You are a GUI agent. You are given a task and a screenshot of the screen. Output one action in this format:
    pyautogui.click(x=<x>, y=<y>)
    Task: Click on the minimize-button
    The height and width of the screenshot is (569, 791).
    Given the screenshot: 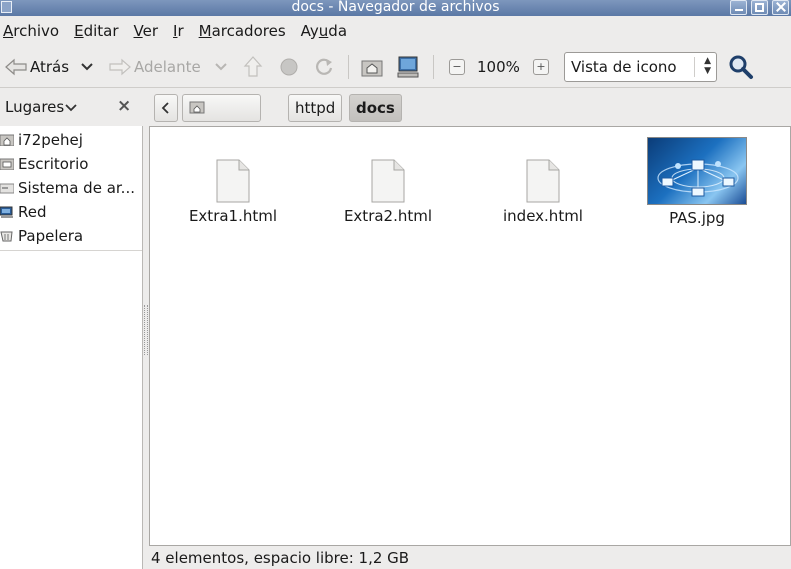 What is the action you would take?
    pyautogui.click(x=738, y=7)
    